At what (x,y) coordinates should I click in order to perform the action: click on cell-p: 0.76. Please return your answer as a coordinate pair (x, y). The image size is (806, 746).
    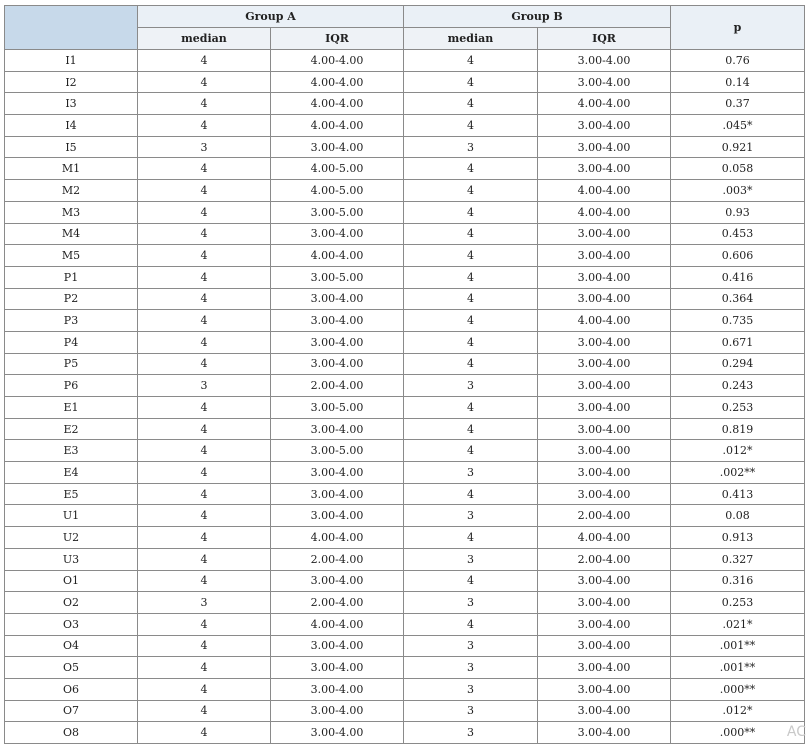
    Looking at the image, I should click on (737, 60).